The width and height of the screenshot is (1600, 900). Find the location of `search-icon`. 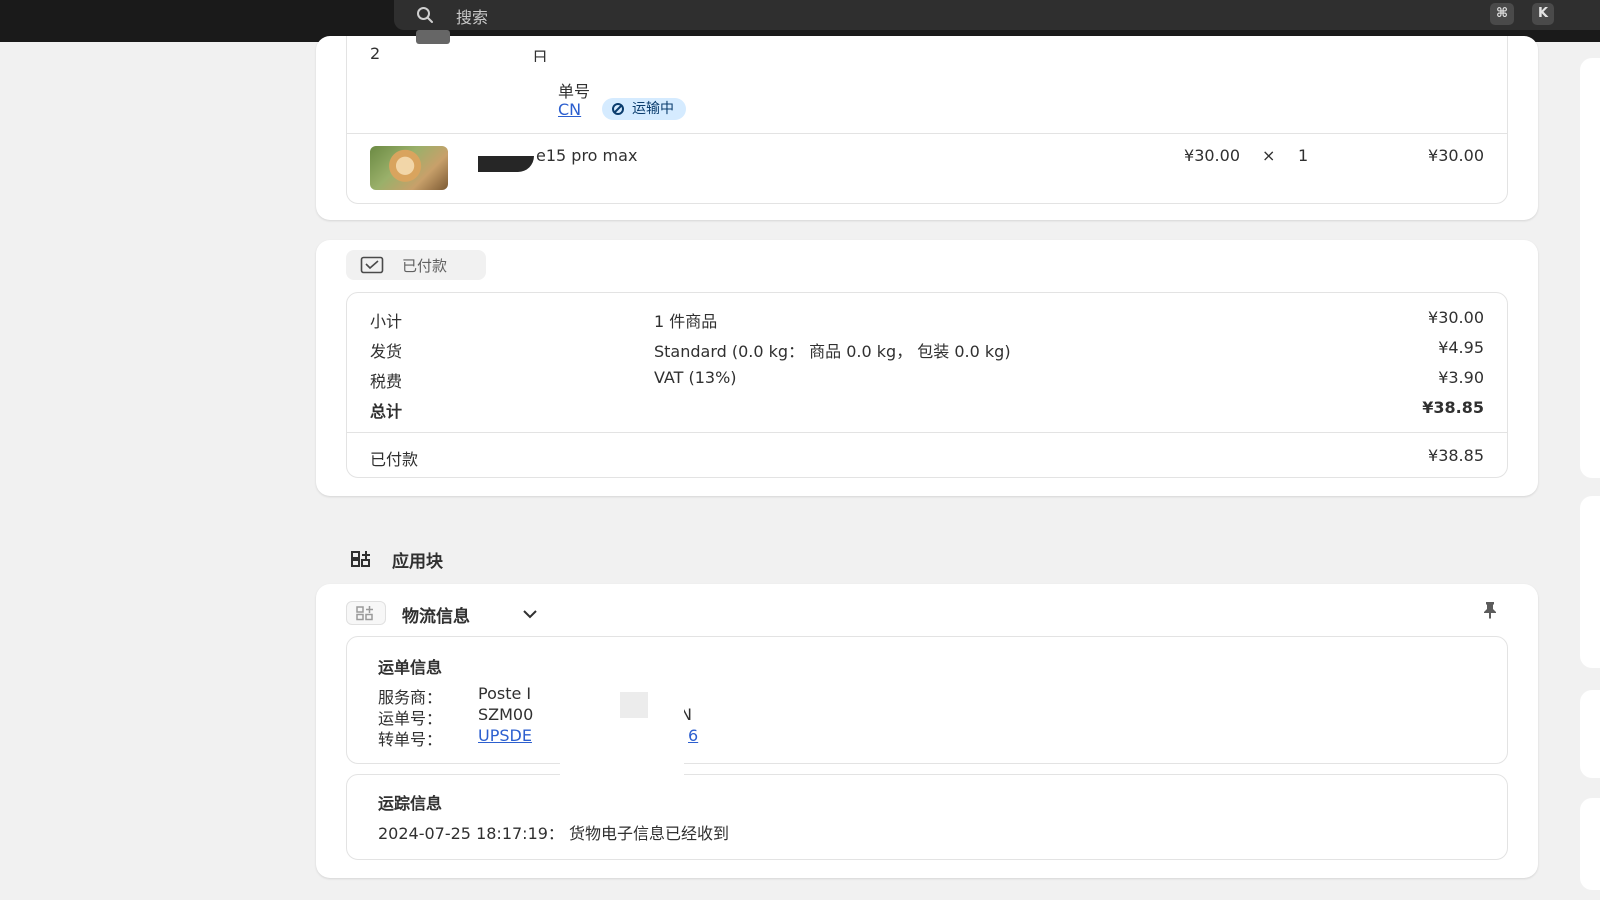

search-icon is located at coordinates (425, 15).